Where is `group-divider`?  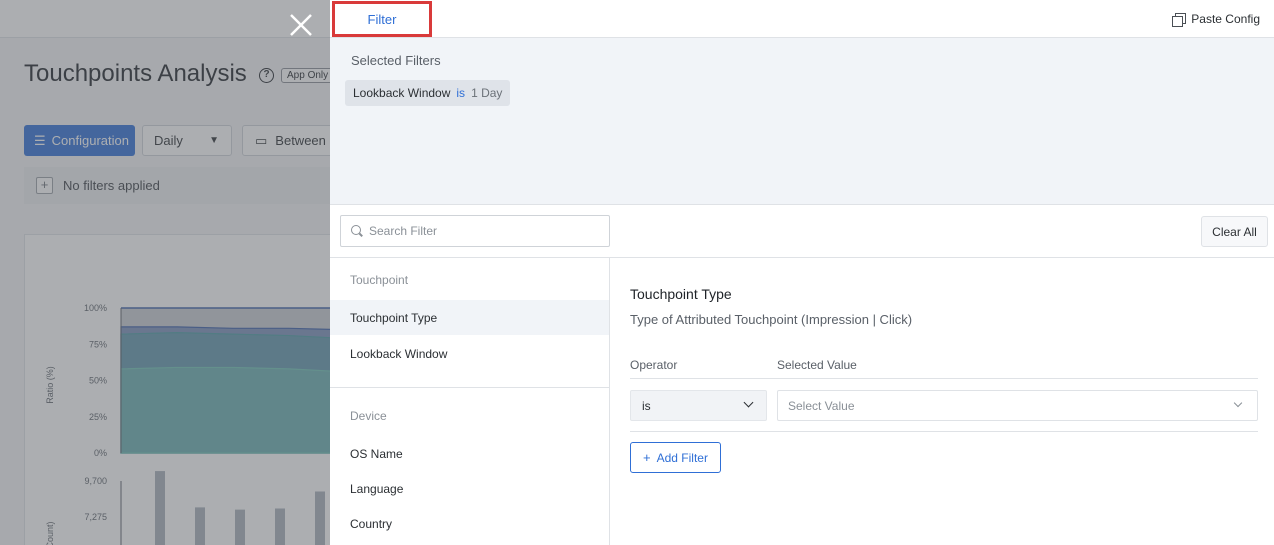
group-divider is located at coordinates (469, 387).